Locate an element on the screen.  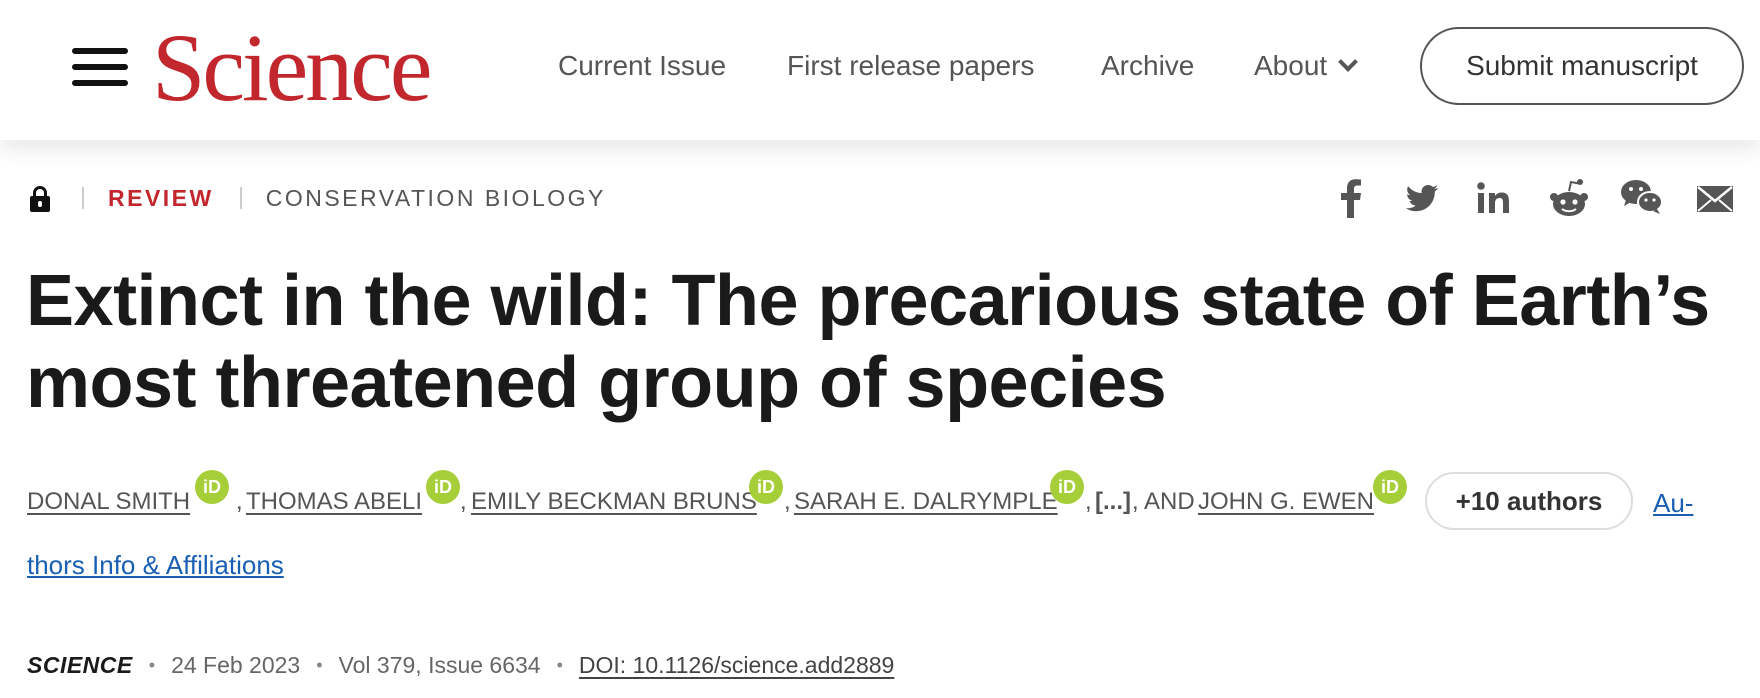
lock-icon is located at coordinates (42, 198).